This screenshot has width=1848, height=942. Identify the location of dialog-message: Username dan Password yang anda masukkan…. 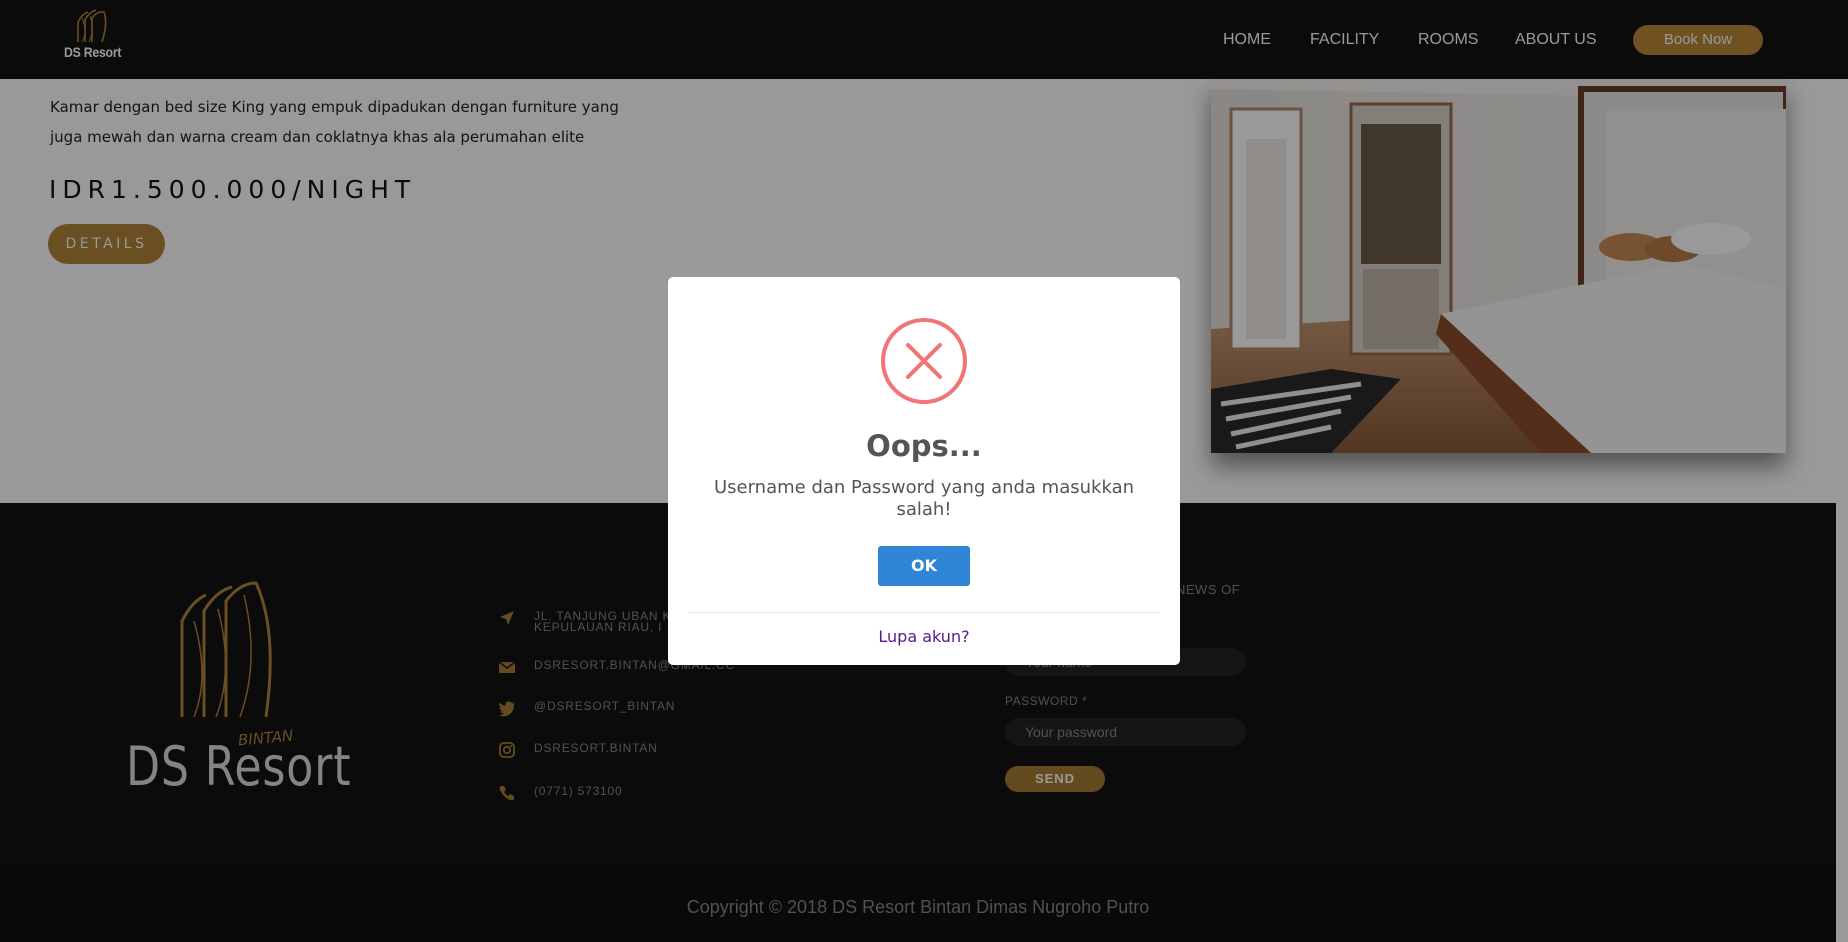
(924, 498).